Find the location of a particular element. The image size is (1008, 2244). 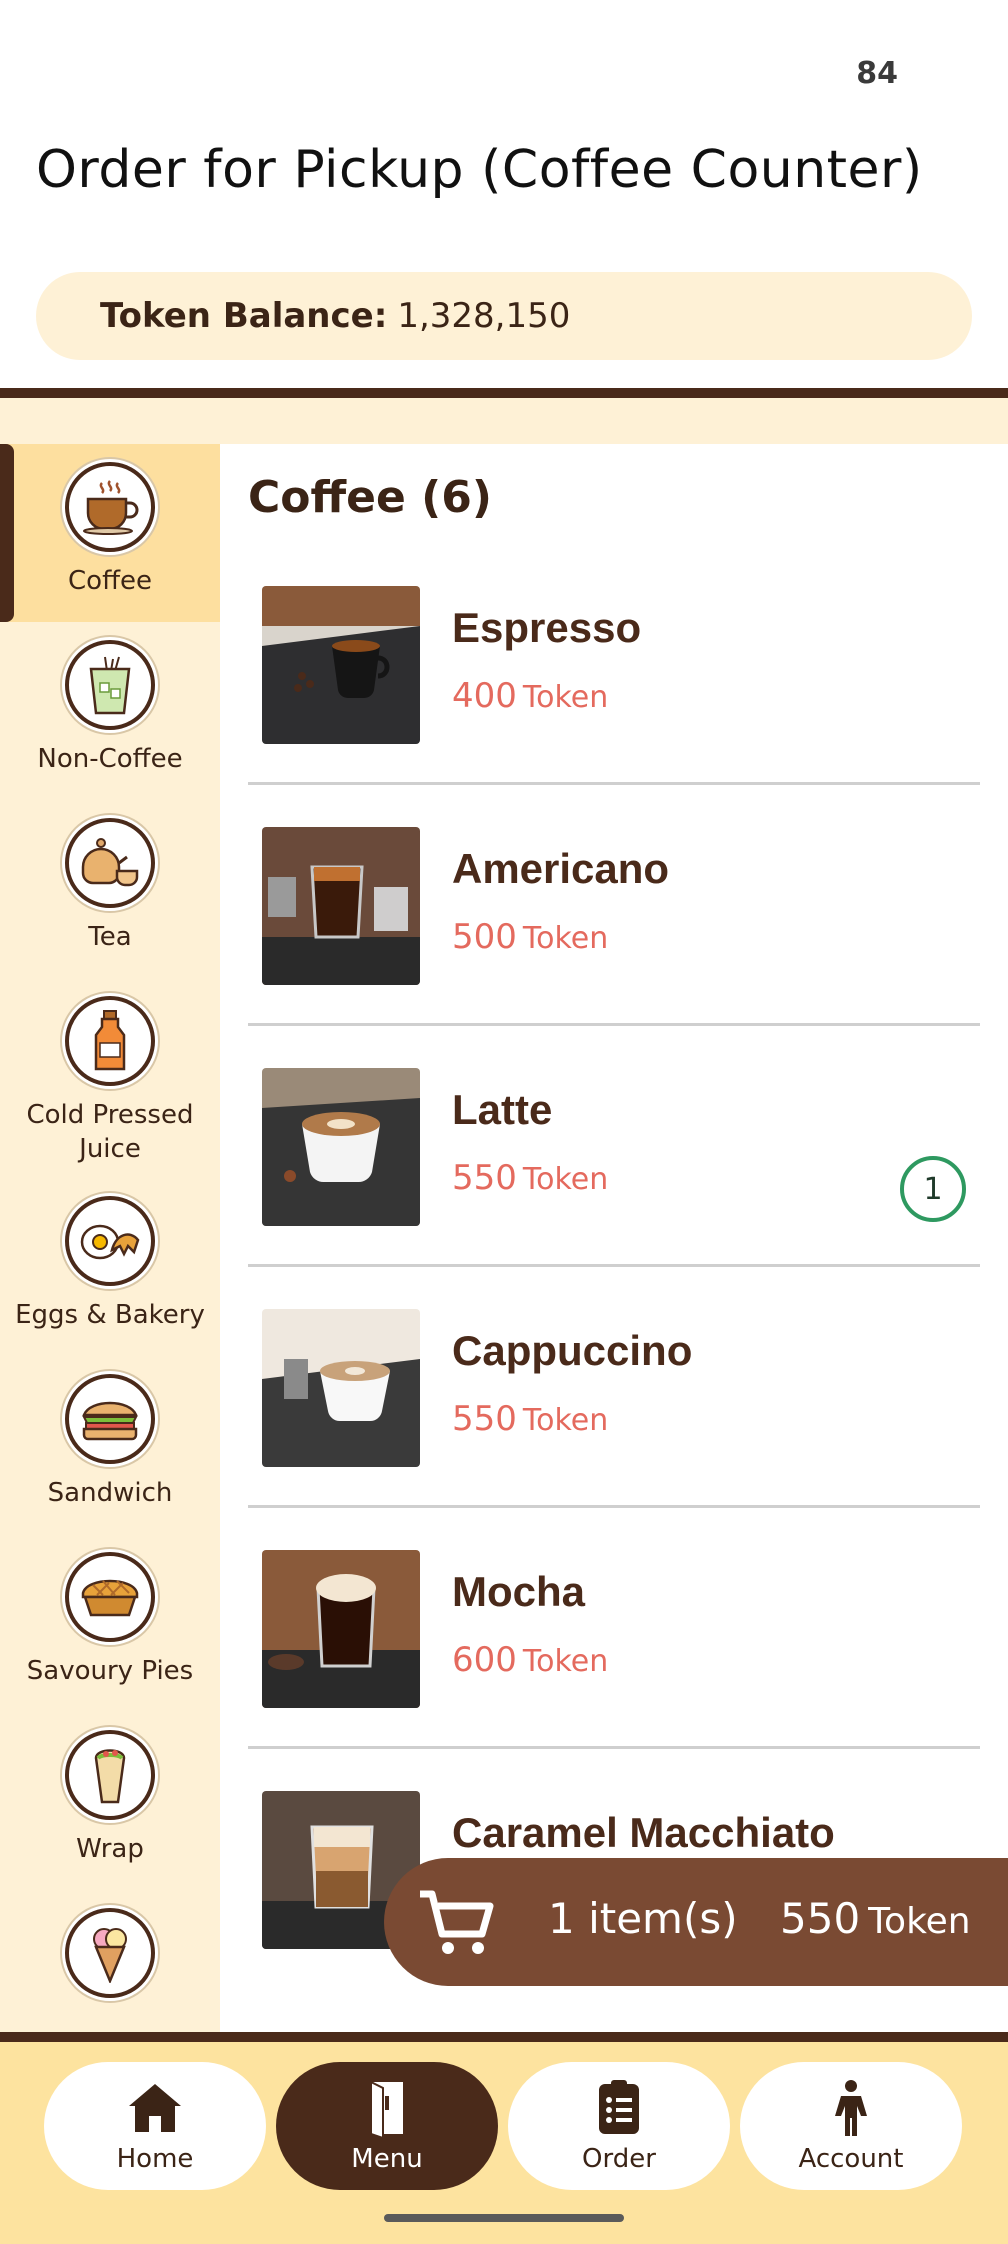

category-coffee: Coffee is located at coordinates (110, 533).